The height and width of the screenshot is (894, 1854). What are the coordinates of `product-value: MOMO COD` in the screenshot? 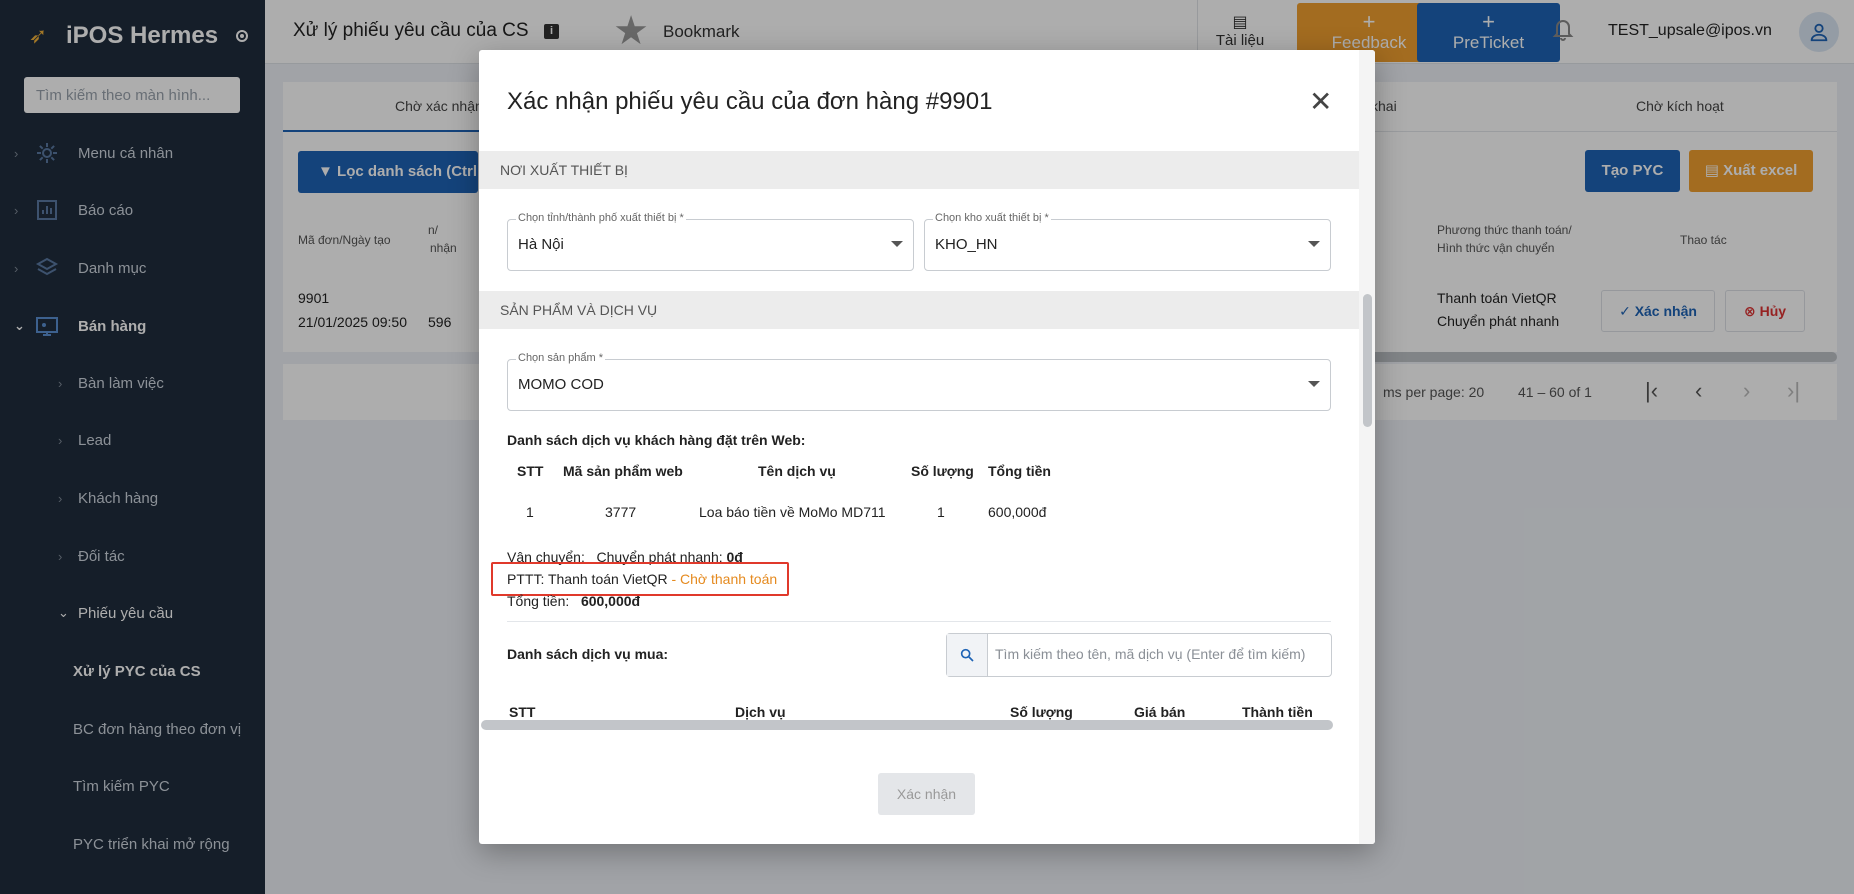 It's located at (561, 384).